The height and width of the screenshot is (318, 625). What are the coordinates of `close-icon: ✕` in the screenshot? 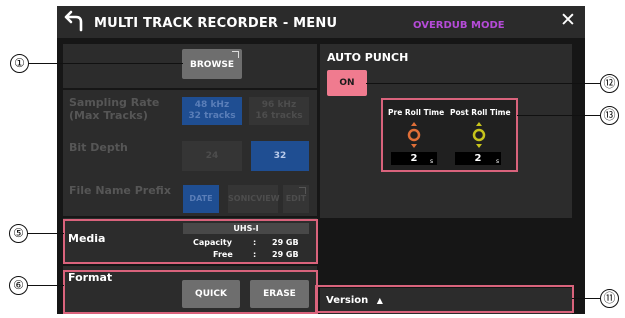 It's located at (568, 20).